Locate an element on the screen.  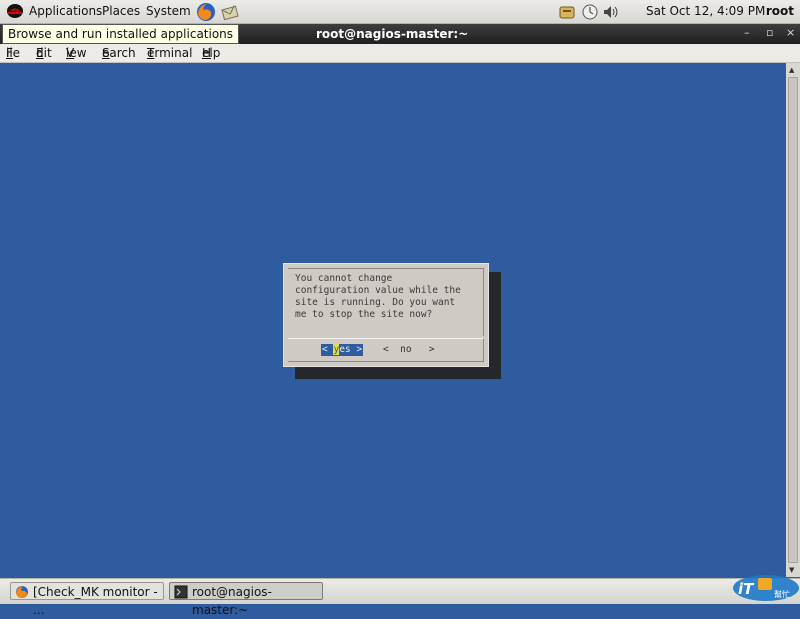
status-icon is located at coordinates (590, 12).